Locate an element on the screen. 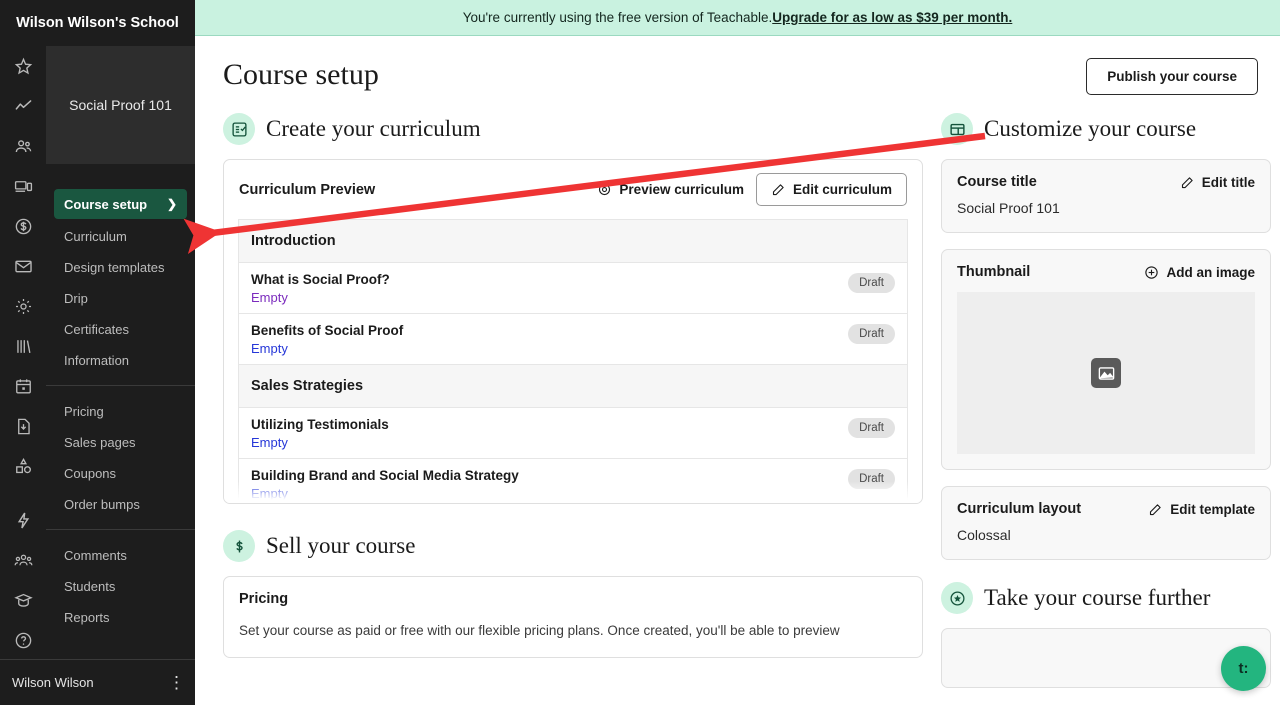 The image size is (1280, 705). thumbnail-placeholder is located at coordinates (1106, 373).